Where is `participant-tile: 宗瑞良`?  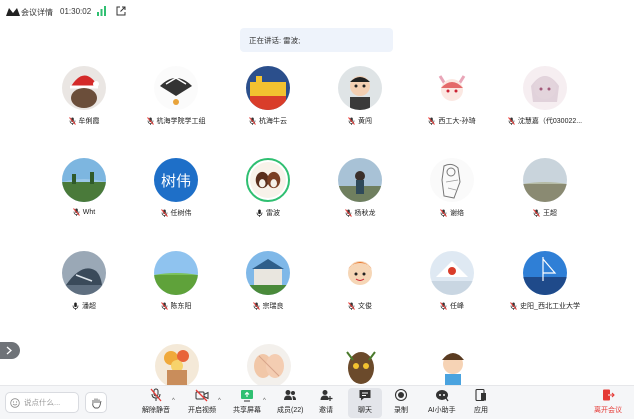
participant-tile: 宗瑞良 is located at coordinates (268, 286).